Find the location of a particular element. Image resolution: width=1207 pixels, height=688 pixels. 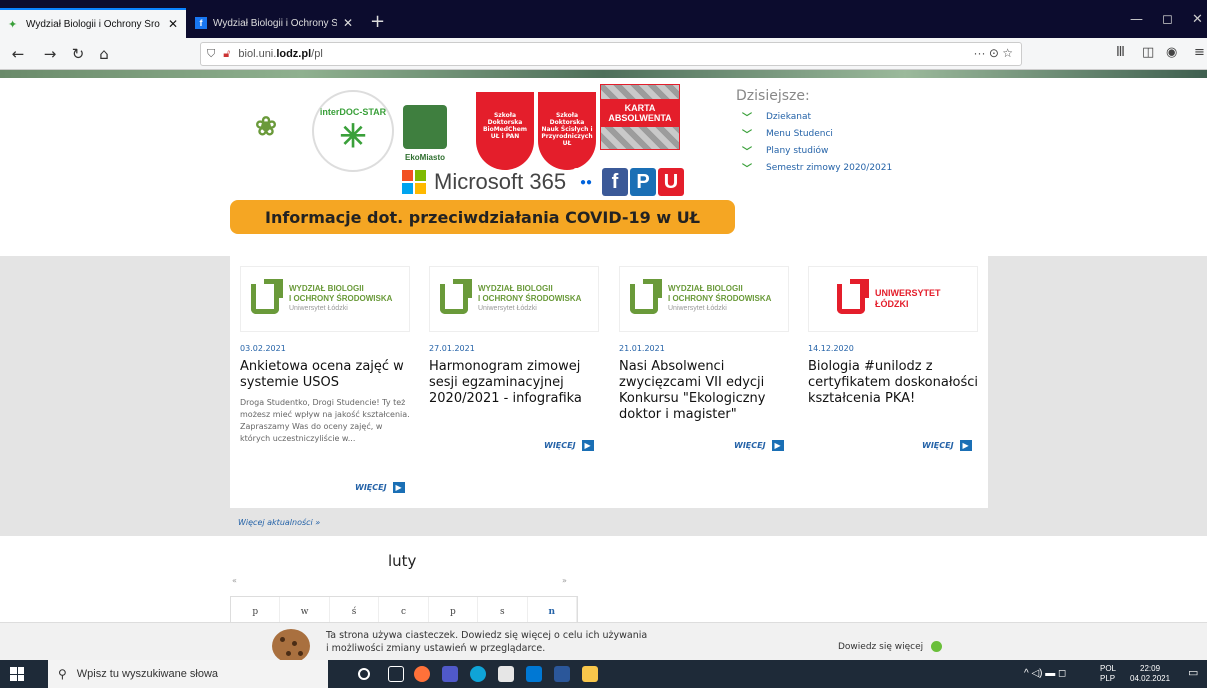

page-actions-icons: ··· ⊙ ☆ is located at coordinates (993, 53).